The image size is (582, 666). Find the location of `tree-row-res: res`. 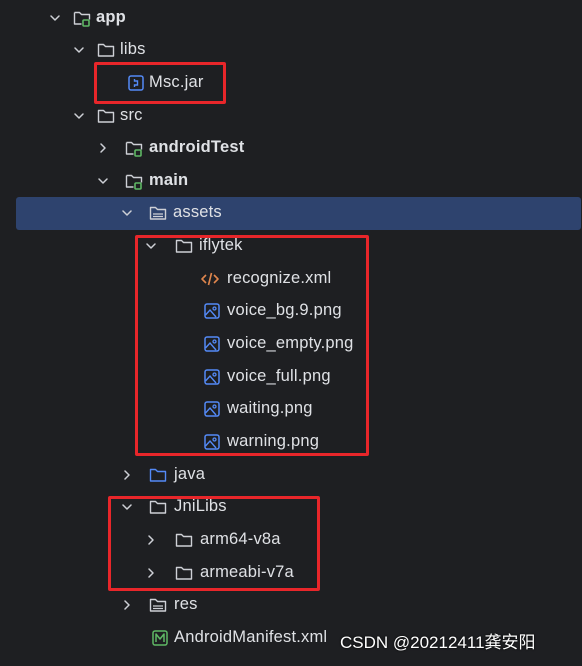

tree-row-res: res is located at coordinates (291, 605).